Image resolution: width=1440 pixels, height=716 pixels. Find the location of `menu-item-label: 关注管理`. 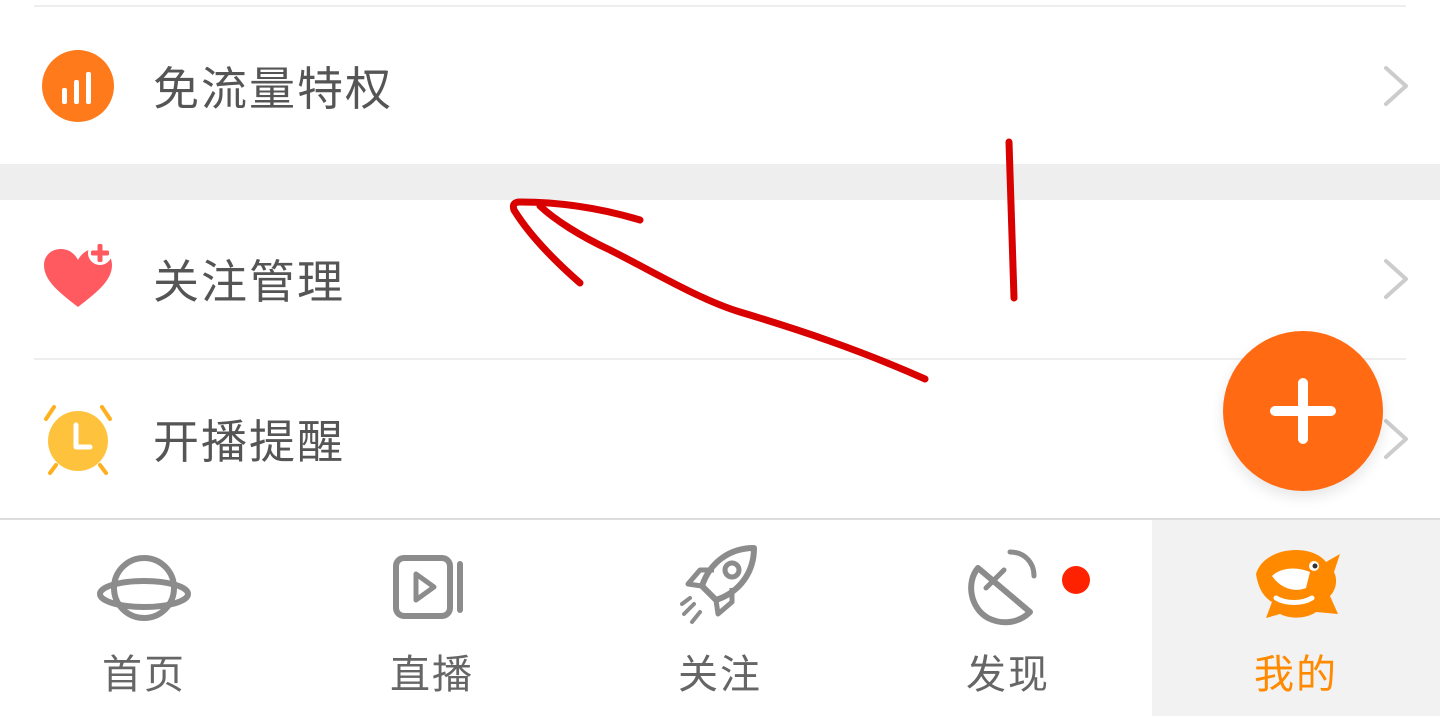

menu-item-label: 关注管理 is located at coordinates (249, 282).